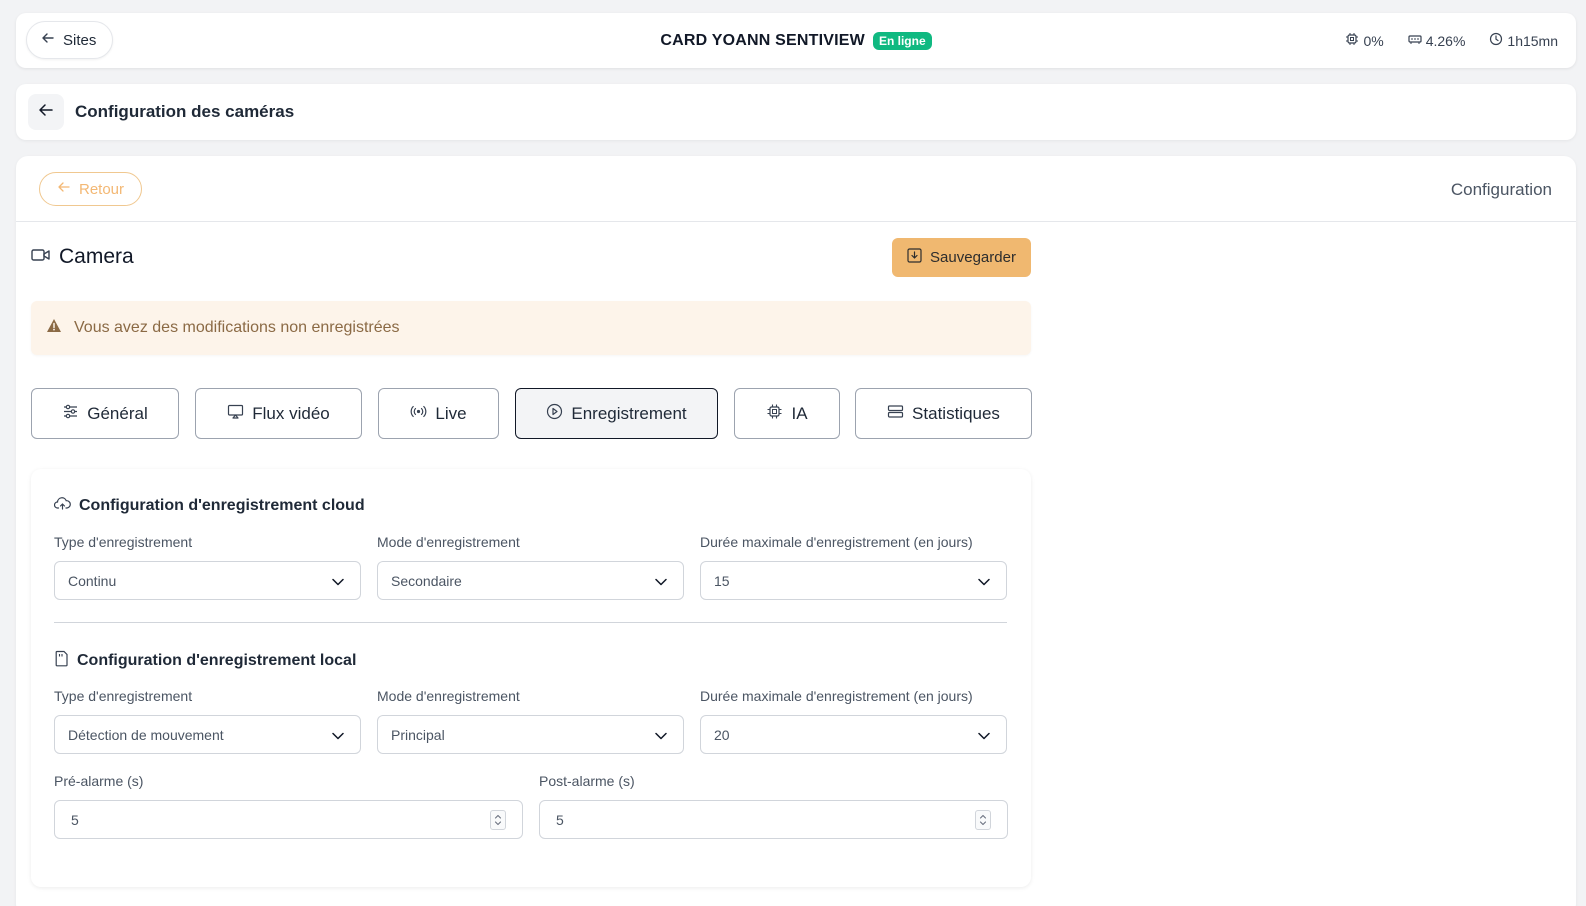 The height and width of the screenshot is (906, 1586). I want to click on uptime-value: 1h15mn, so click(1532, 40).